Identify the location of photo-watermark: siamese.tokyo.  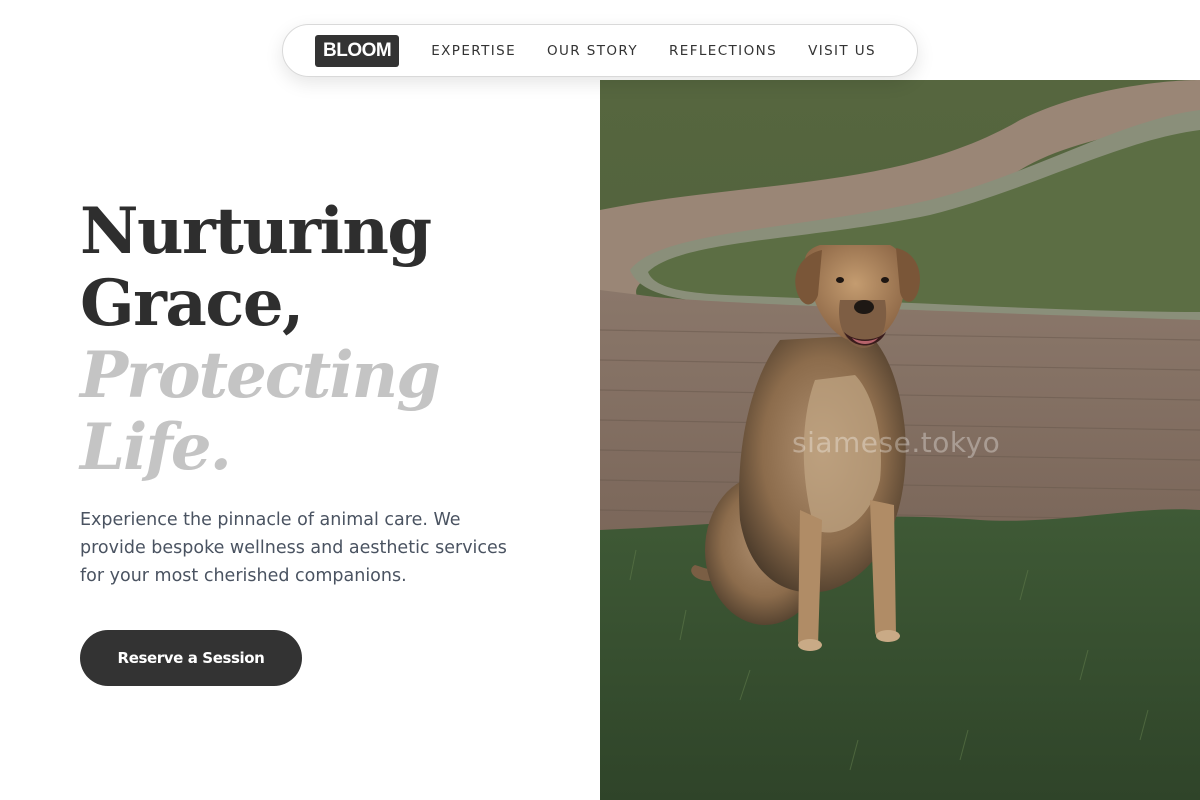
(896, 442).